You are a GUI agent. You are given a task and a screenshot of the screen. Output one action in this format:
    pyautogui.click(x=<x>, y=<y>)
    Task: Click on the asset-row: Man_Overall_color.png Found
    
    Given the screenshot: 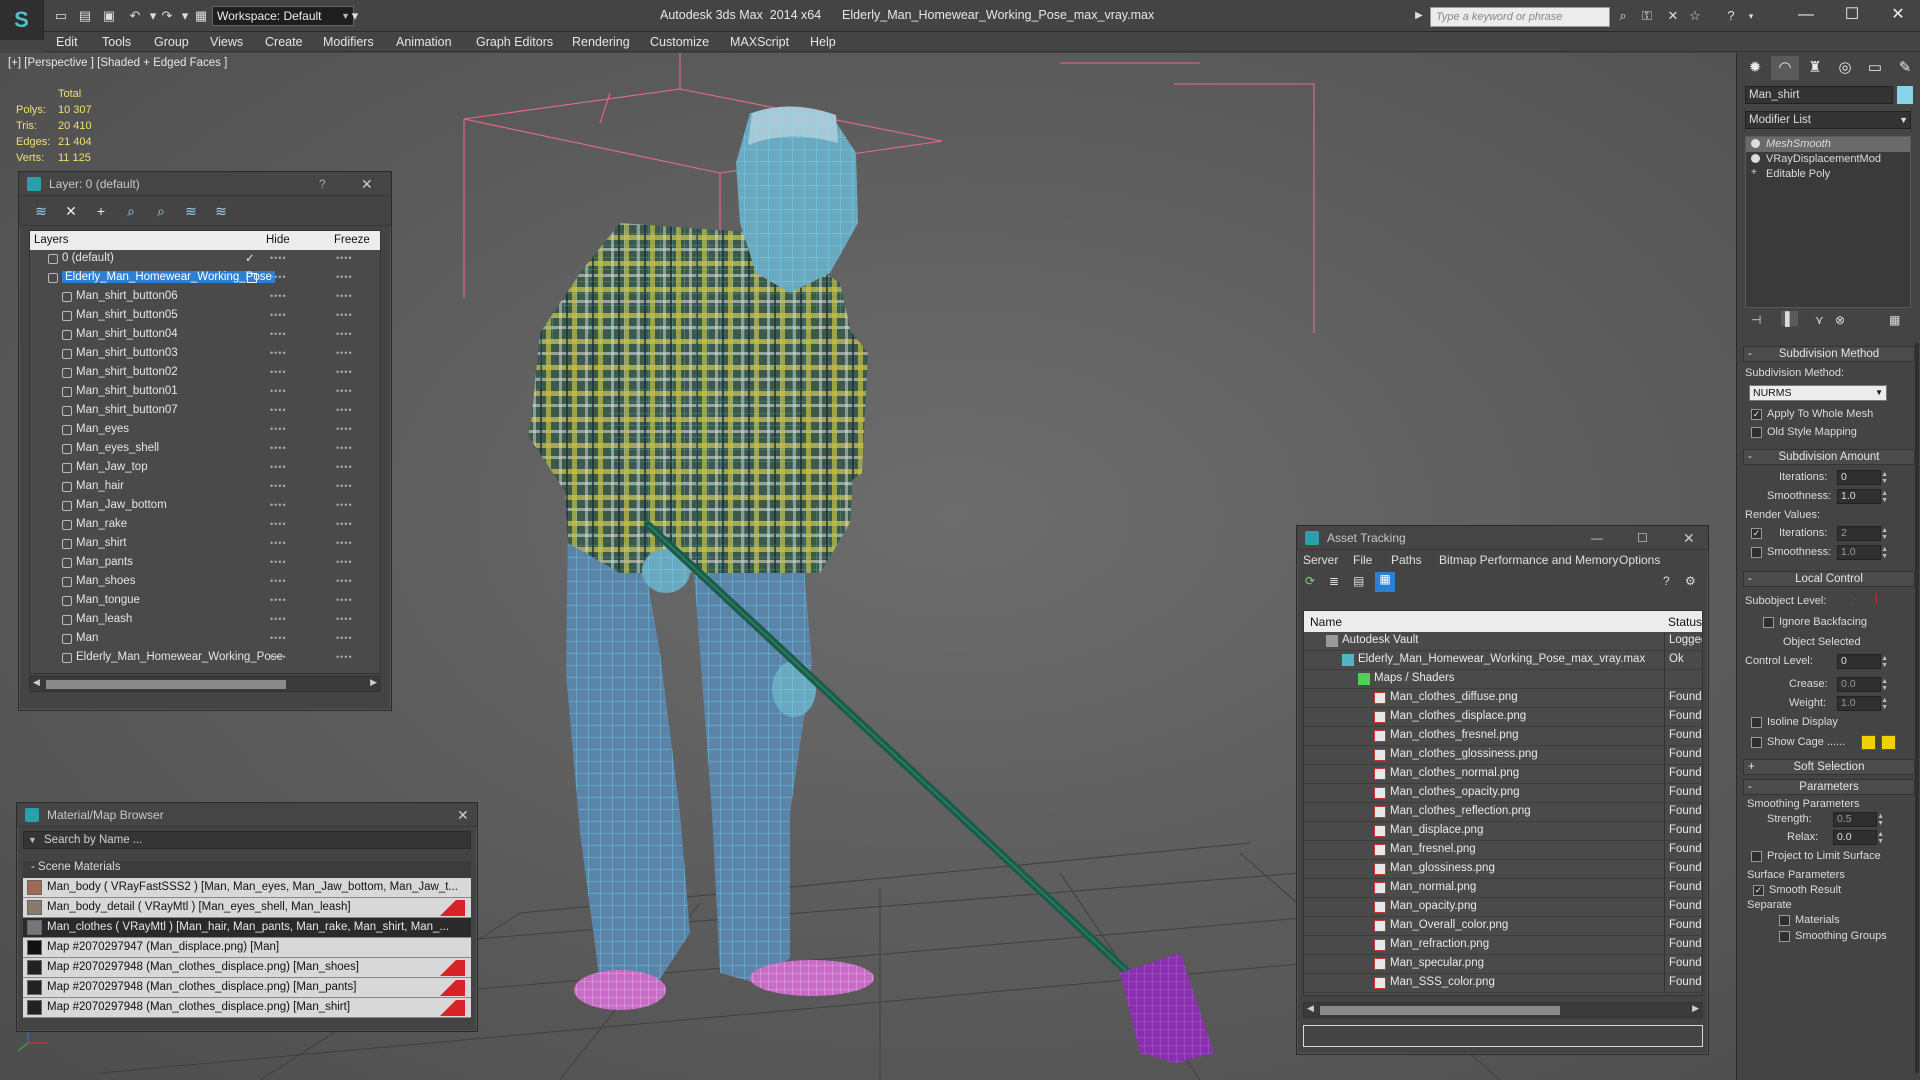 What is the action you would take?
    pyautogui.click(x=1503, y=926)
    